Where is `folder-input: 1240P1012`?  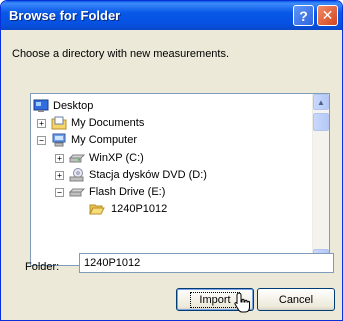
folder-input: 1240P1012 is located at coordinates (206, 263).